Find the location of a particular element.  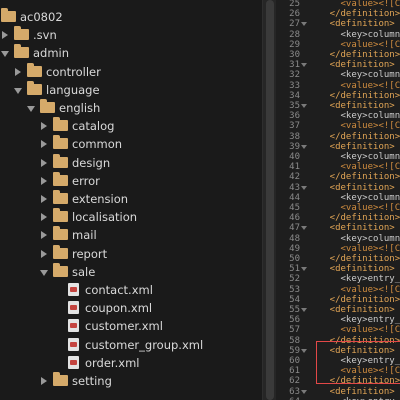

xml-file-icon is located at coordinates (73, 362).